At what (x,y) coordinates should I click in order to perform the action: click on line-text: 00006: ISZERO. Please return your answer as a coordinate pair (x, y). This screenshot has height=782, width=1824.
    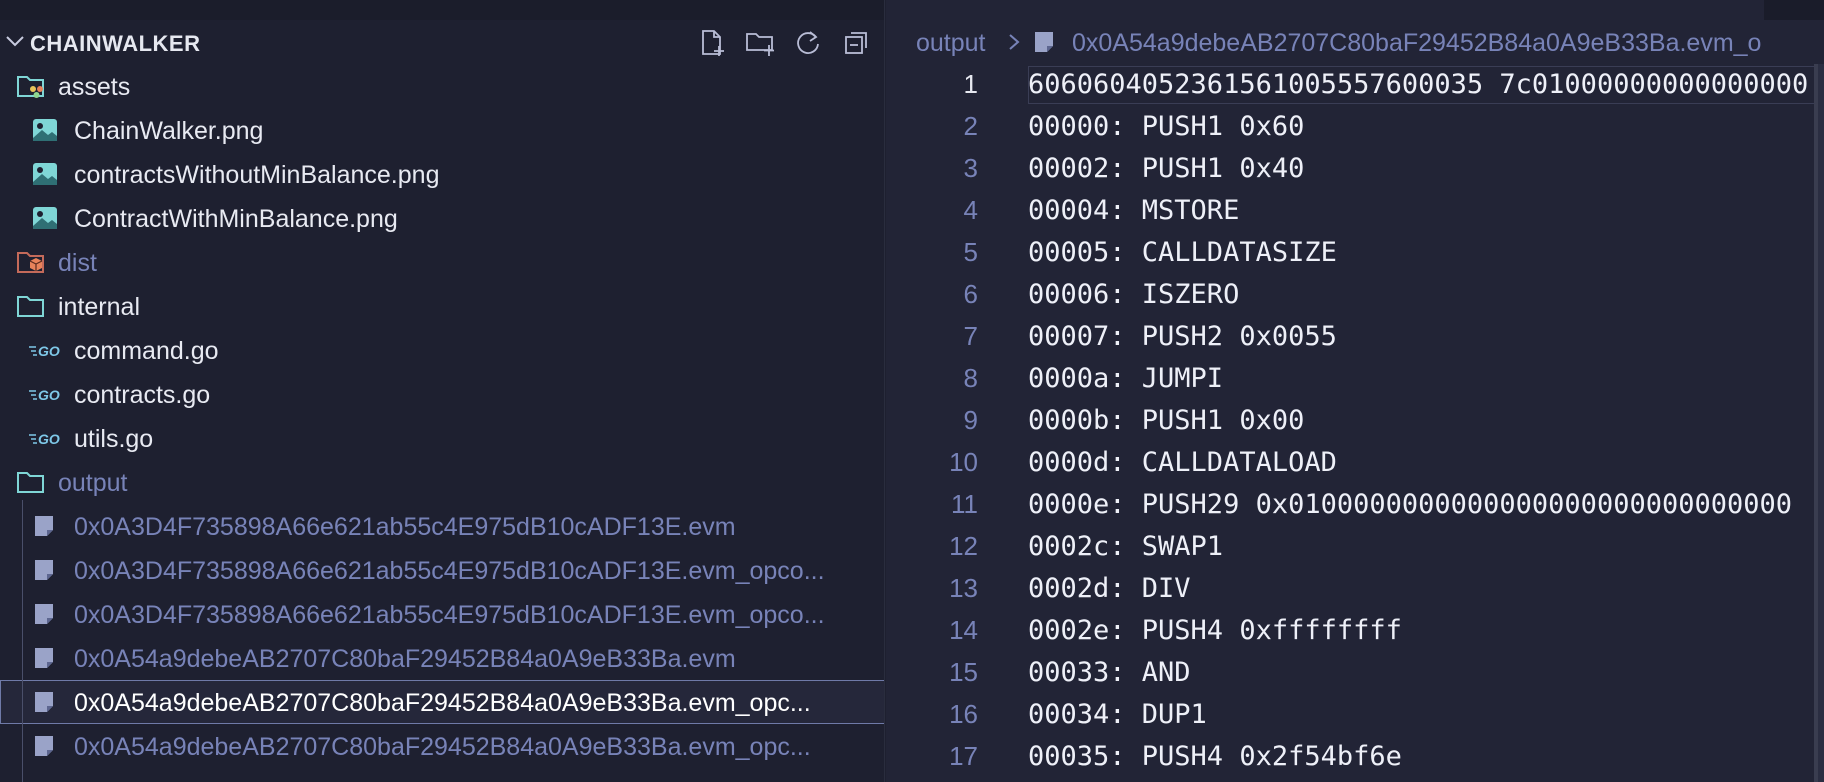
    Looking at the image, I should click on (1134, 294).